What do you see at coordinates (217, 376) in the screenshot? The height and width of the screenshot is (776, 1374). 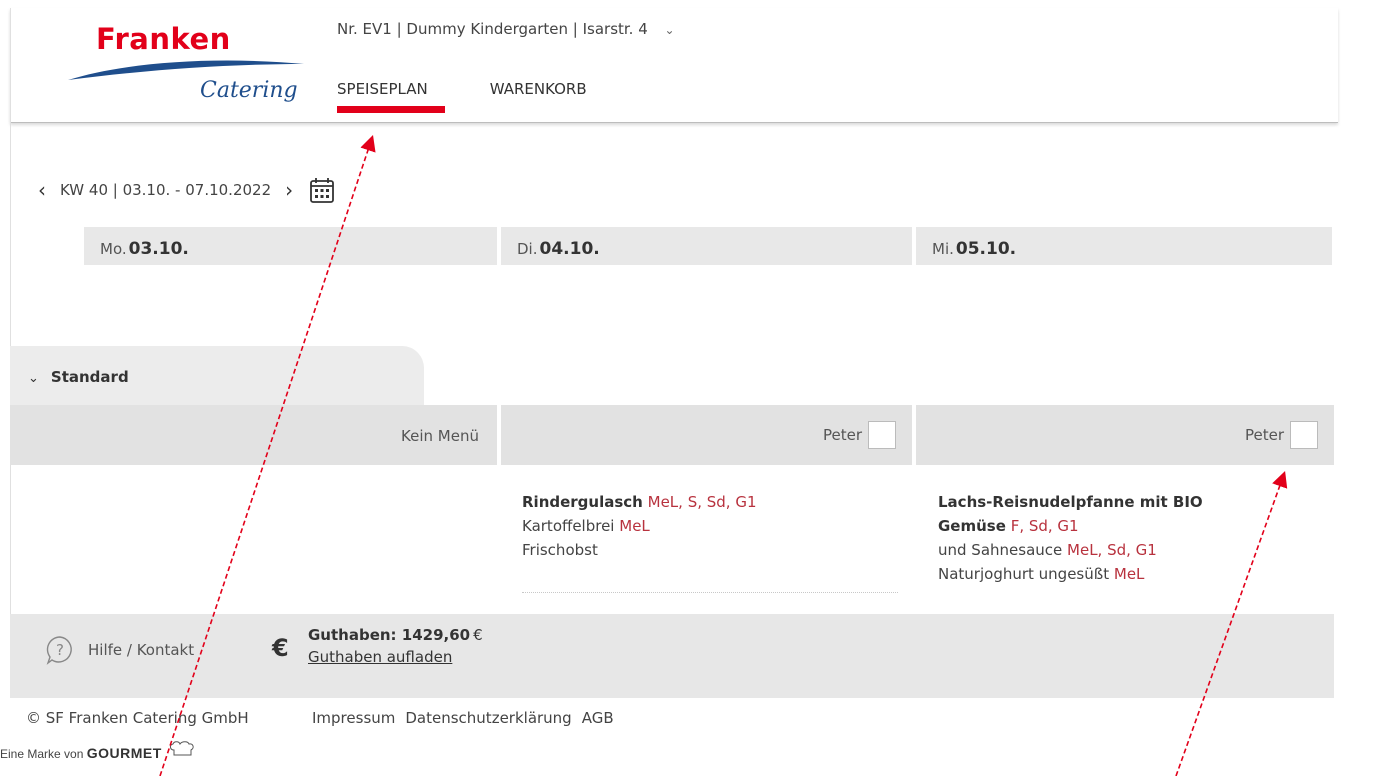 I see `standard-section-tab: ⌄ Standard` at bounding box center [217, 376].